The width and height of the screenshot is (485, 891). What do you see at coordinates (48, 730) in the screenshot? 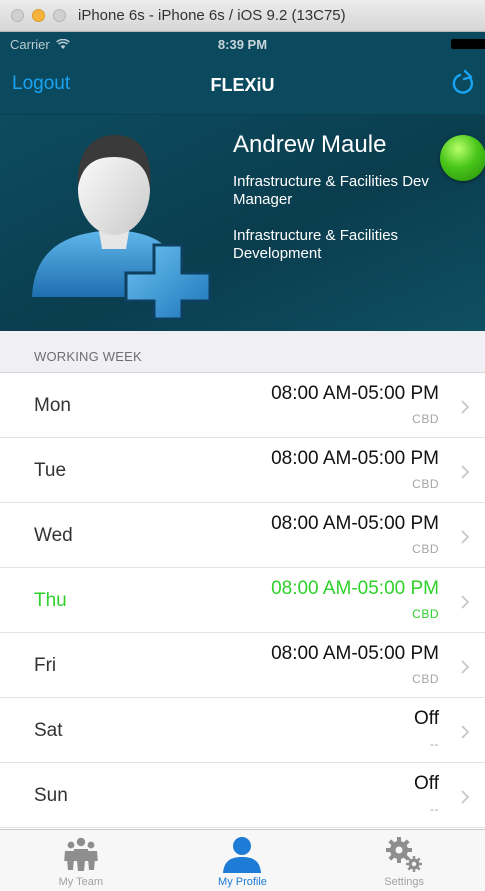
I see `day-name: Sat` at bounding box center [48, 730].